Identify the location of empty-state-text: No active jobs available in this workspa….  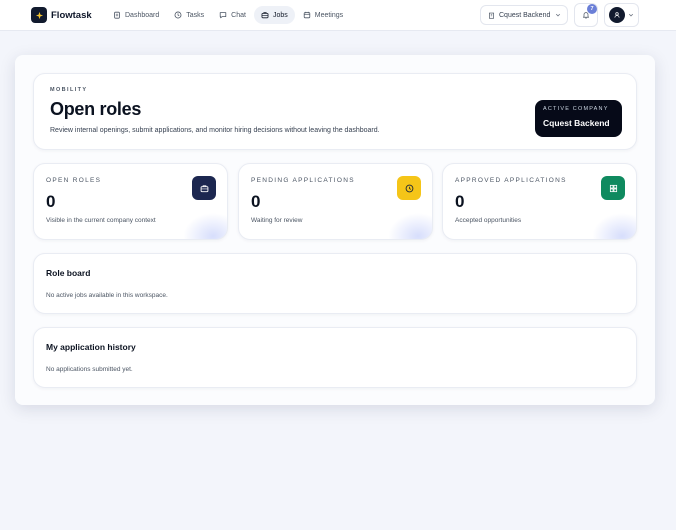
(107, 295).